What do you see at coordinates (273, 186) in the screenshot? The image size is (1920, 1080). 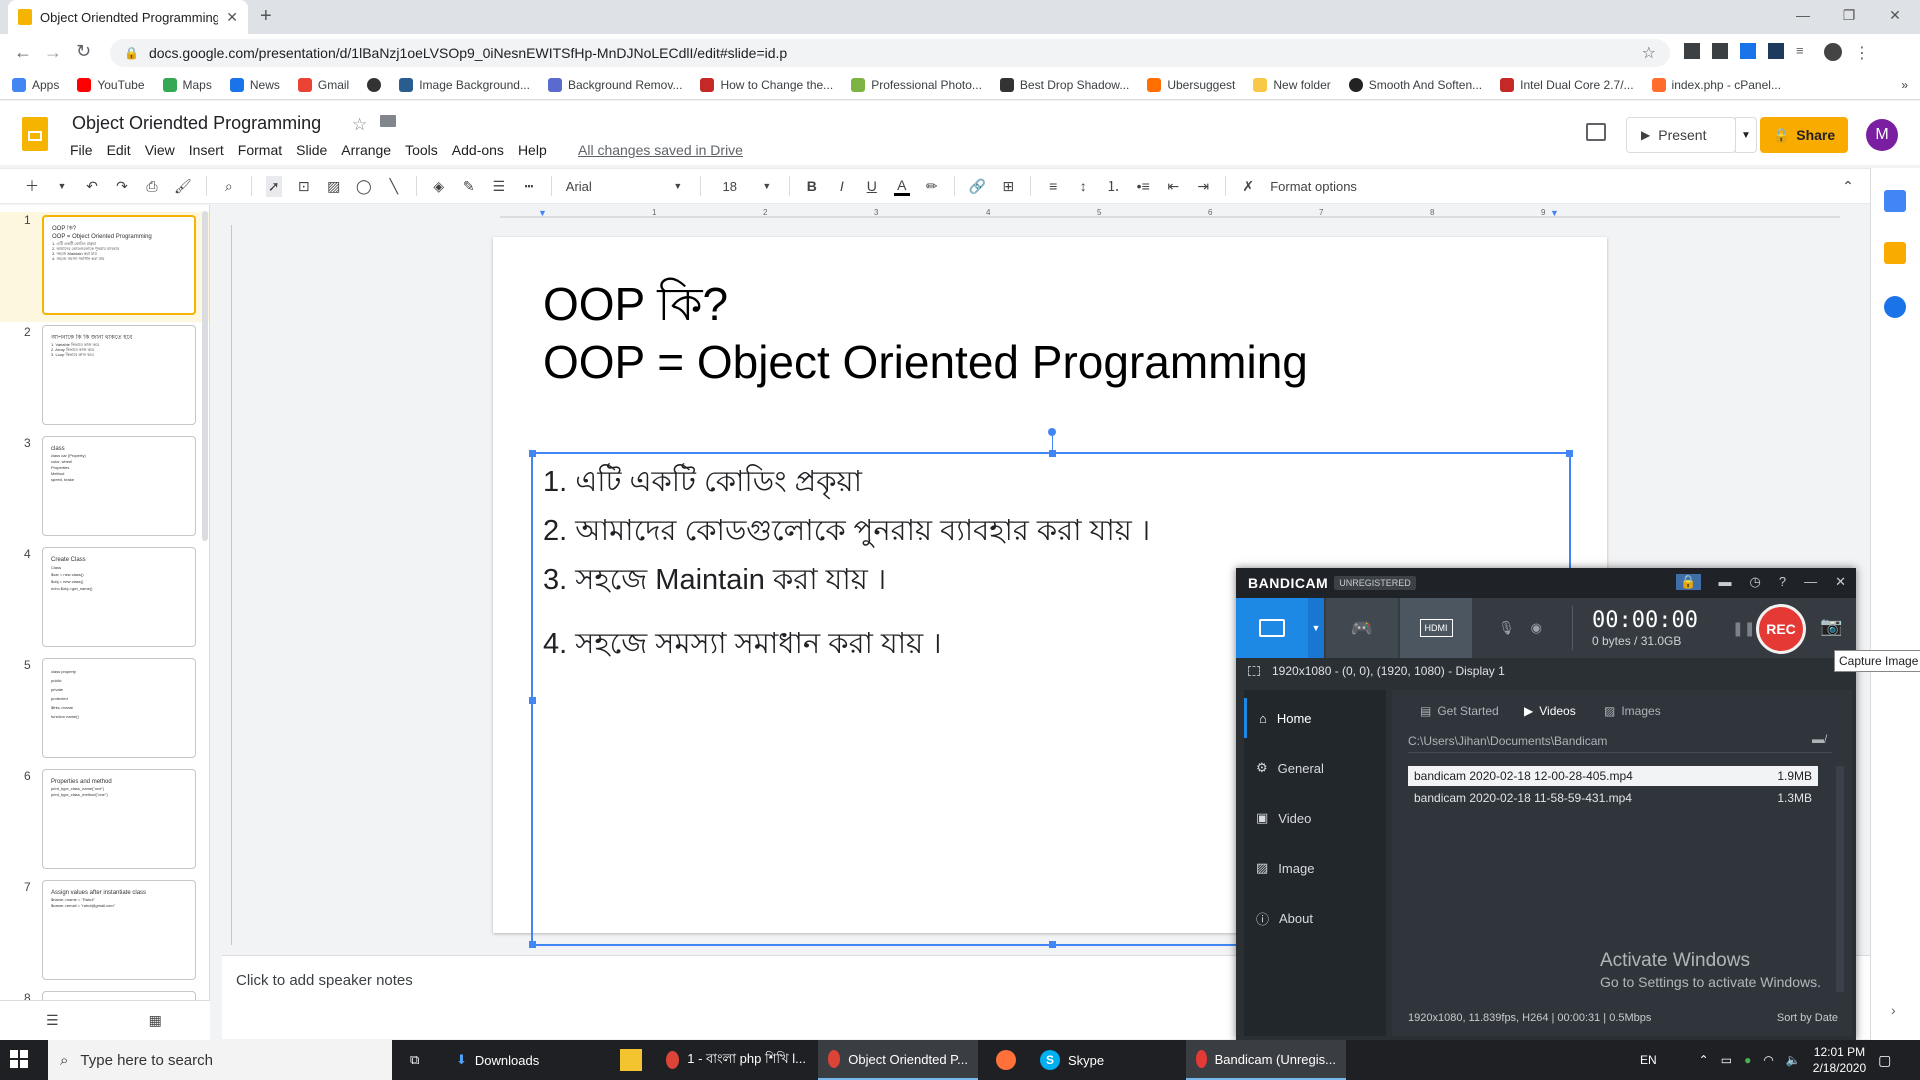 I see `select-icon: ➚` at bounding box center [273, 186].